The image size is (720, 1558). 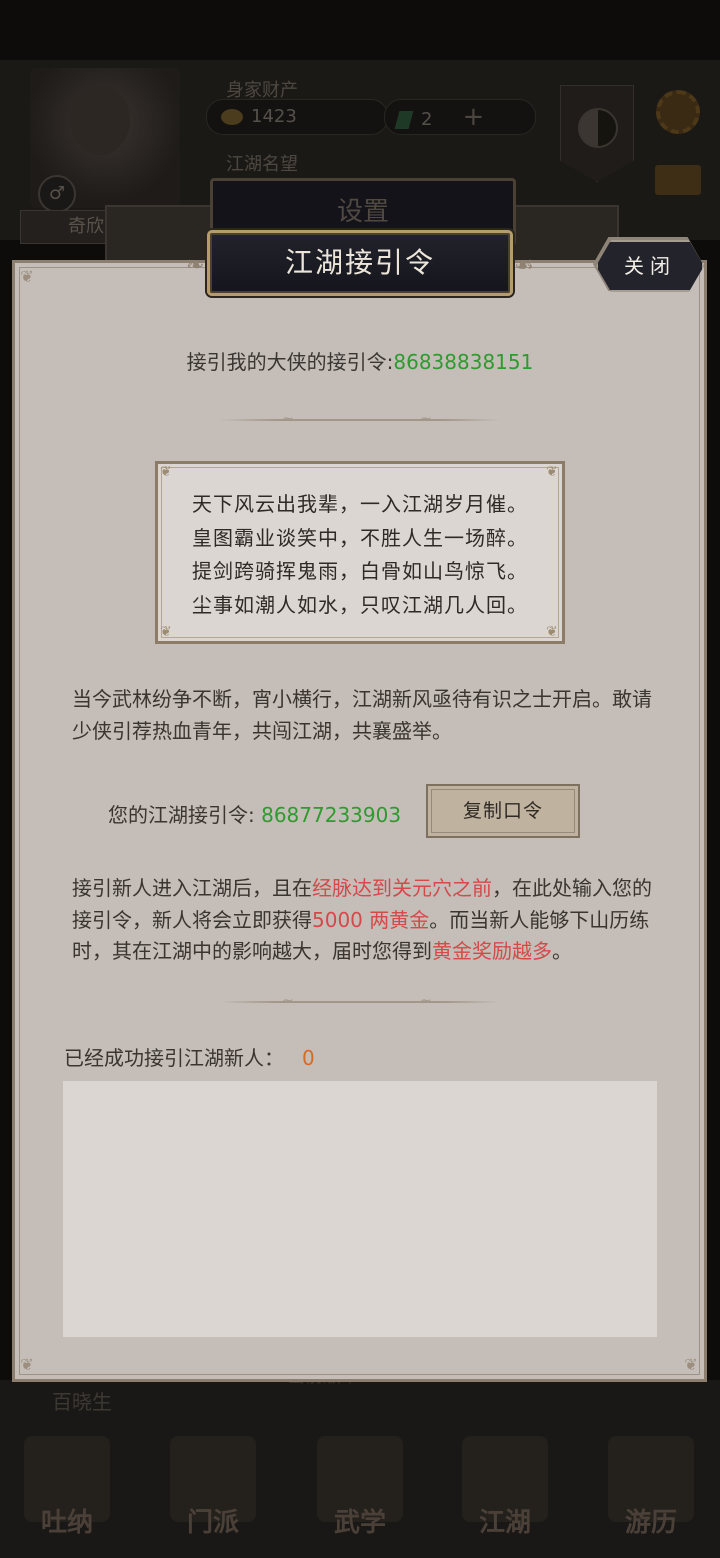 I want to click on title-ornament-left: ❧, so click(x=195, y=265).